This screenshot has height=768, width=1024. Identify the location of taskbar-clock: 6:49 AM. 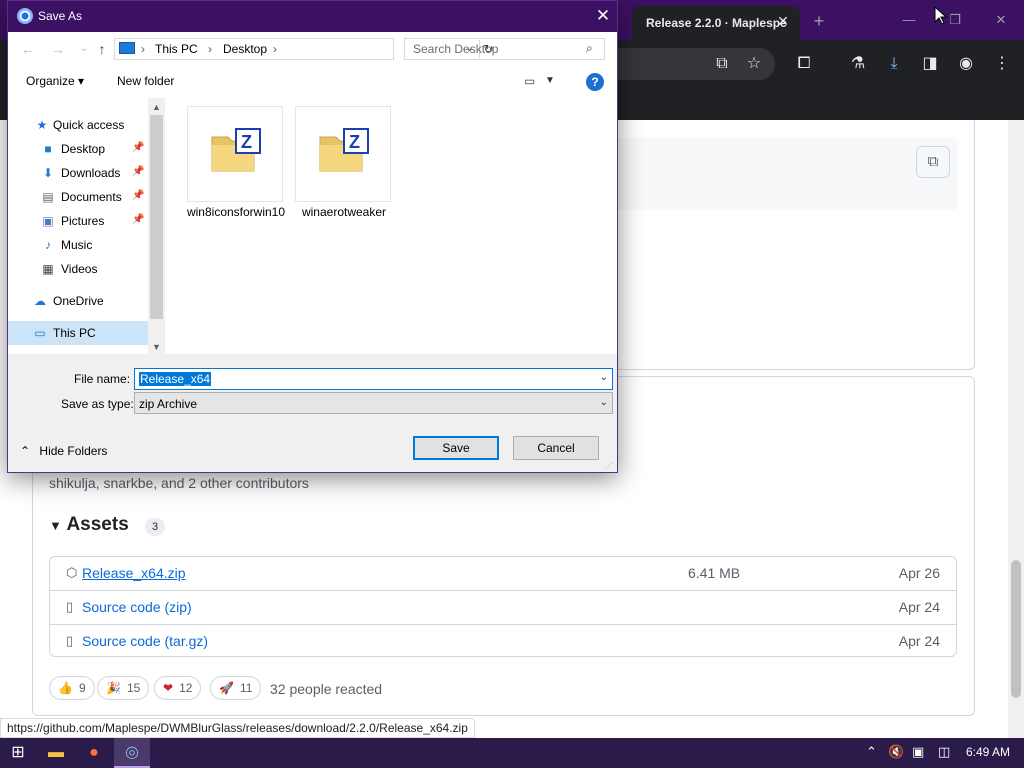
(988, 752).